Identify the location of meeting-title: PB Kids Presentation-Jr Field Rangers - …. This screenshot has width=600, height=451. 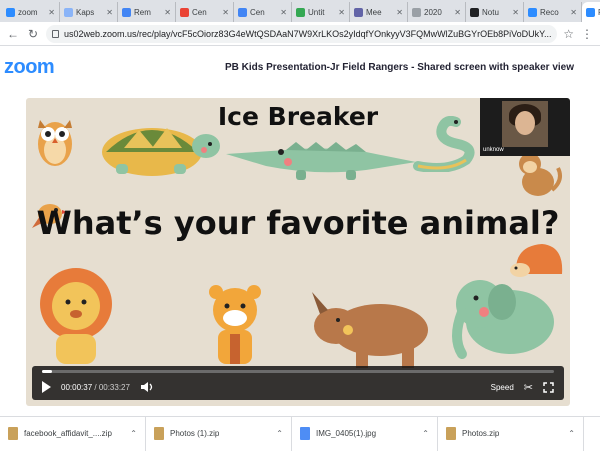
(399, 67).